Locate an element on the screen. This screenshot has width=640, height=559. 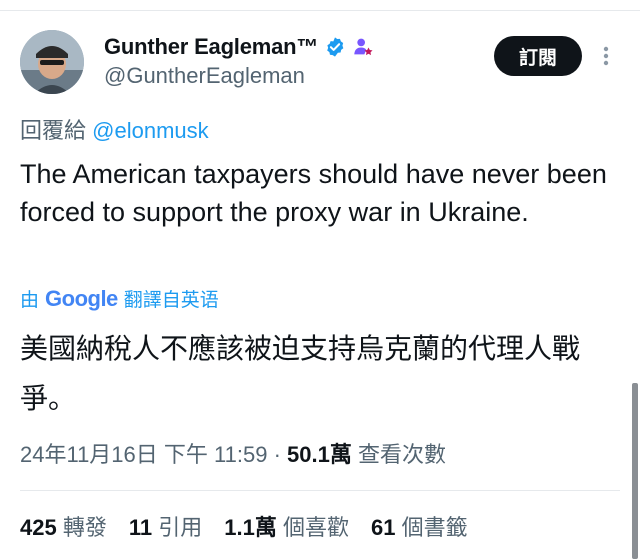
translation-by: 由 is located at coordinates (30, 300).